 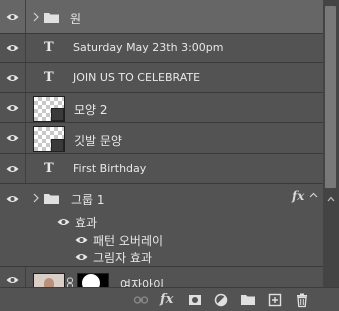 What do you see at coordinates (331, 199) in the screenshot?
I see `scroll-up-arrow-icon` at bounding box center [331, 199].